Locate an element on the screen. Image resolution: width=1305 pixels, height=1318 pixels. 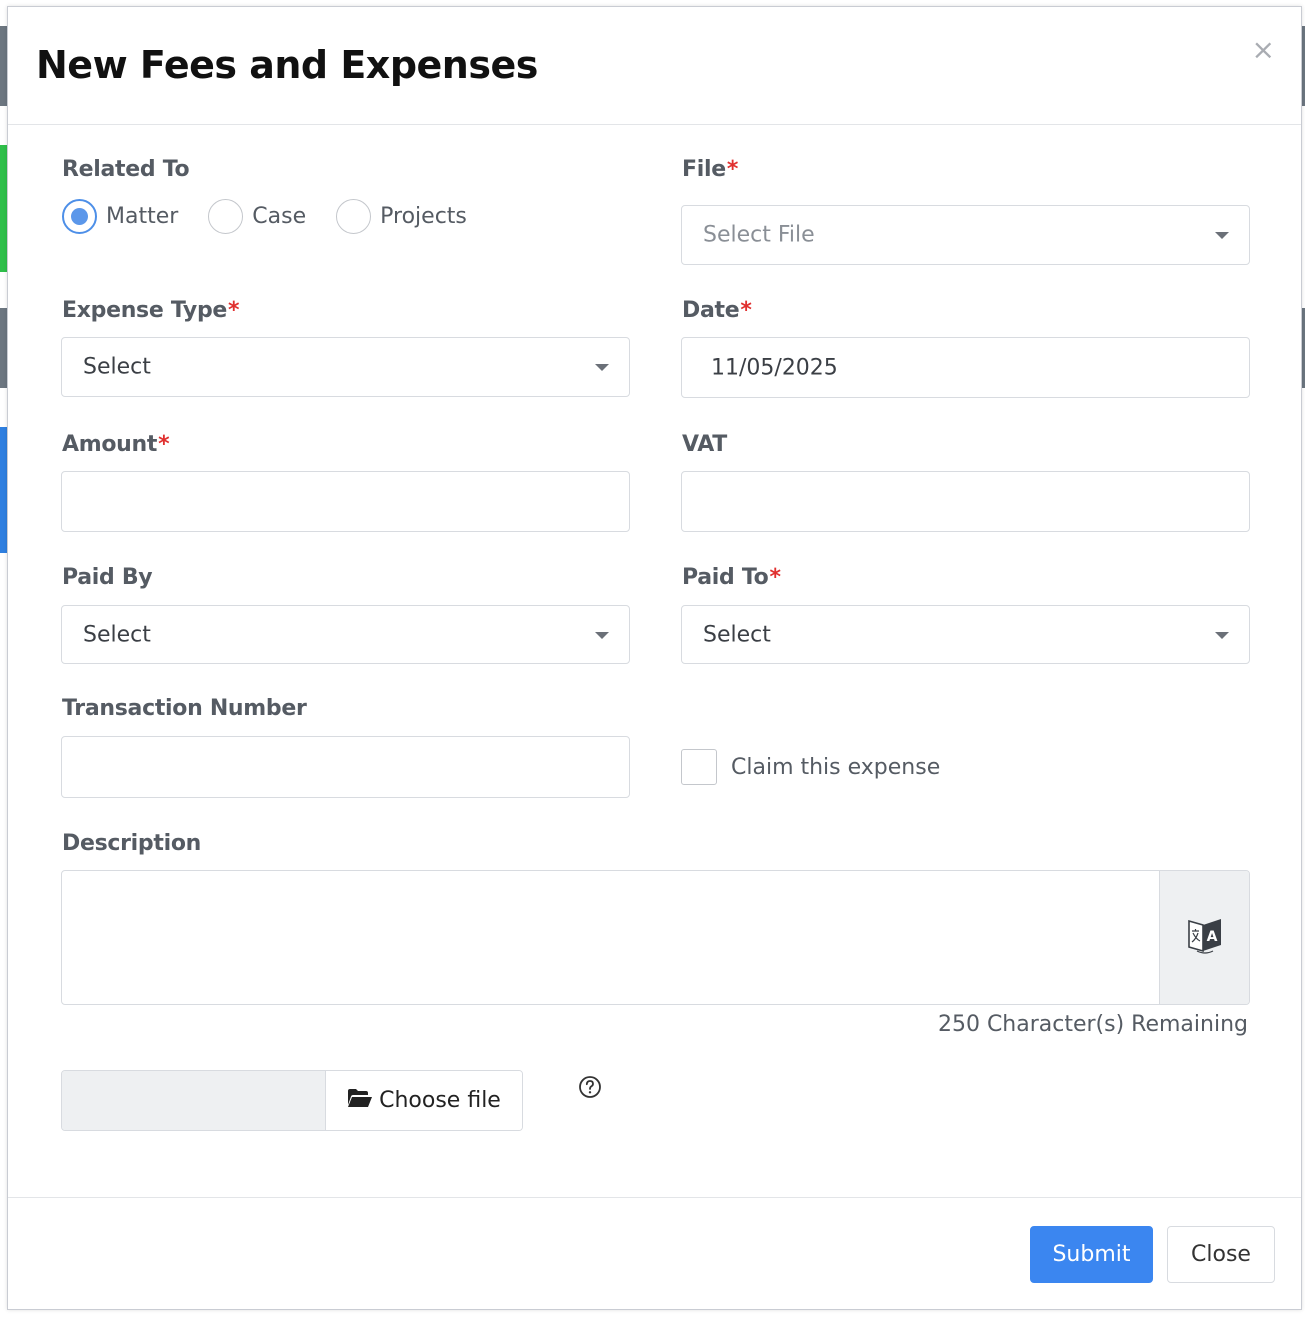
paid-by-label-text: Paid By is located at coordinates (107, 577).